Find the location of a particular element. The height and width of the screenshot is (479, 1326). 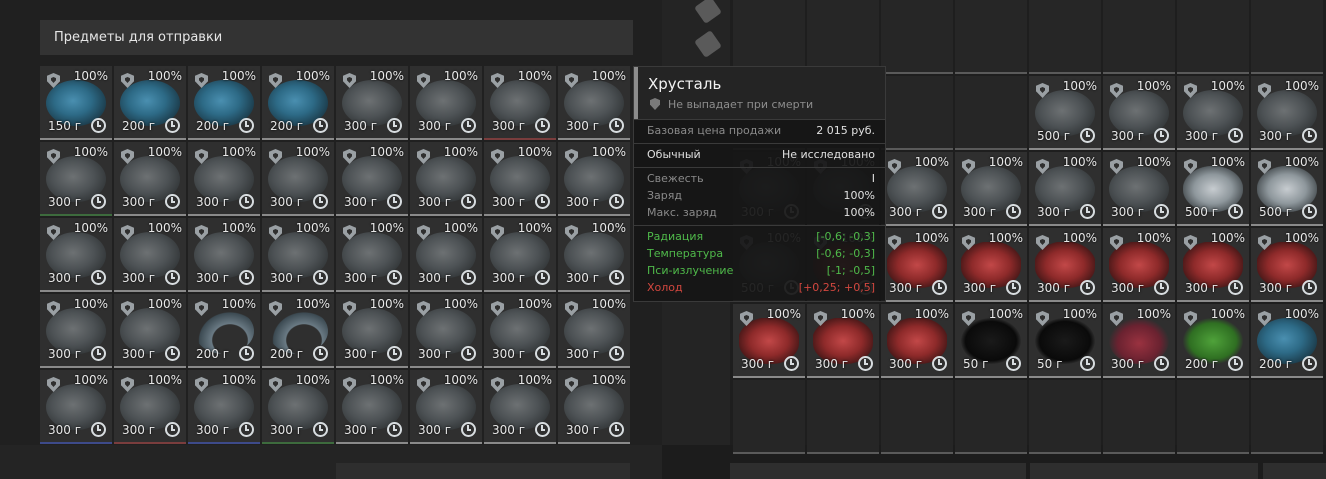

trash-button is located at coordinates (1294, 471).